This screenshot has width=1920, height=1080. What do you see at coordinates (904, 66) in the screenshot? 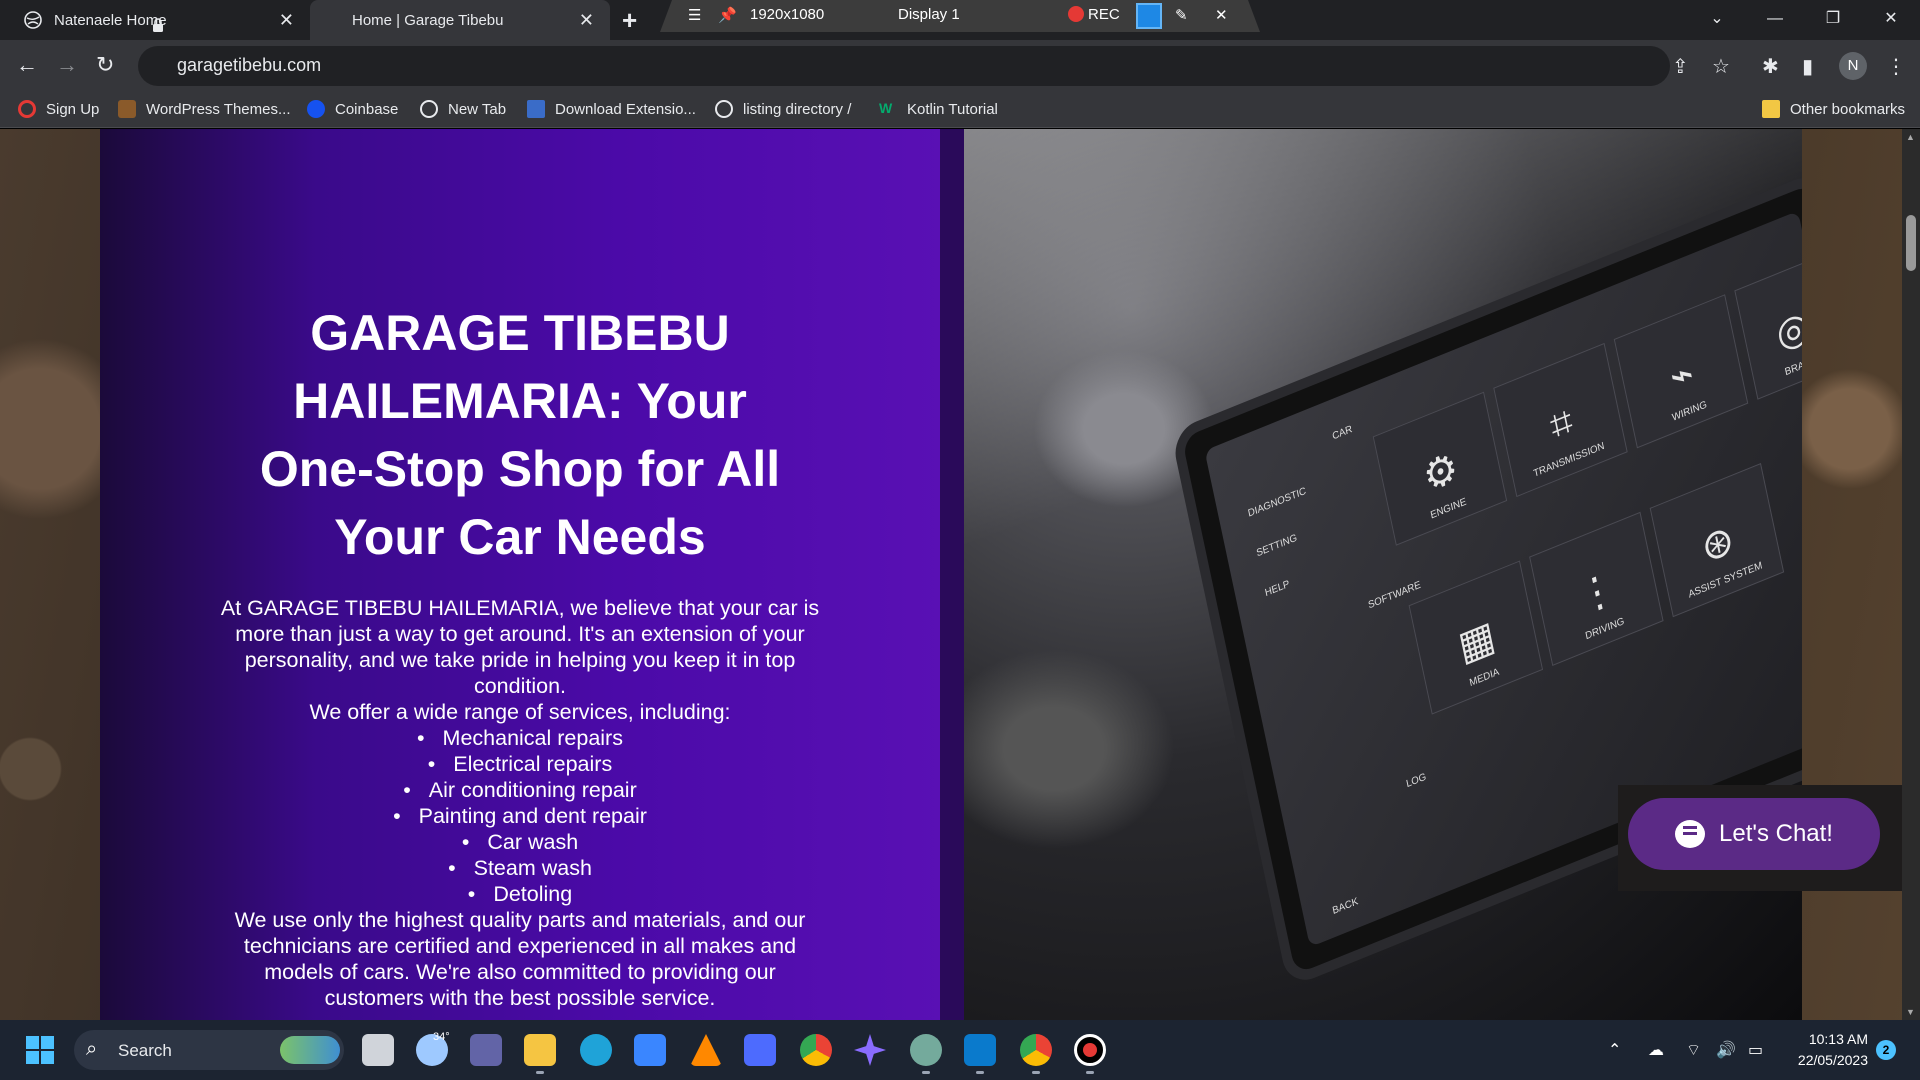
I see `address-bar` at bounding box center [904, 66].